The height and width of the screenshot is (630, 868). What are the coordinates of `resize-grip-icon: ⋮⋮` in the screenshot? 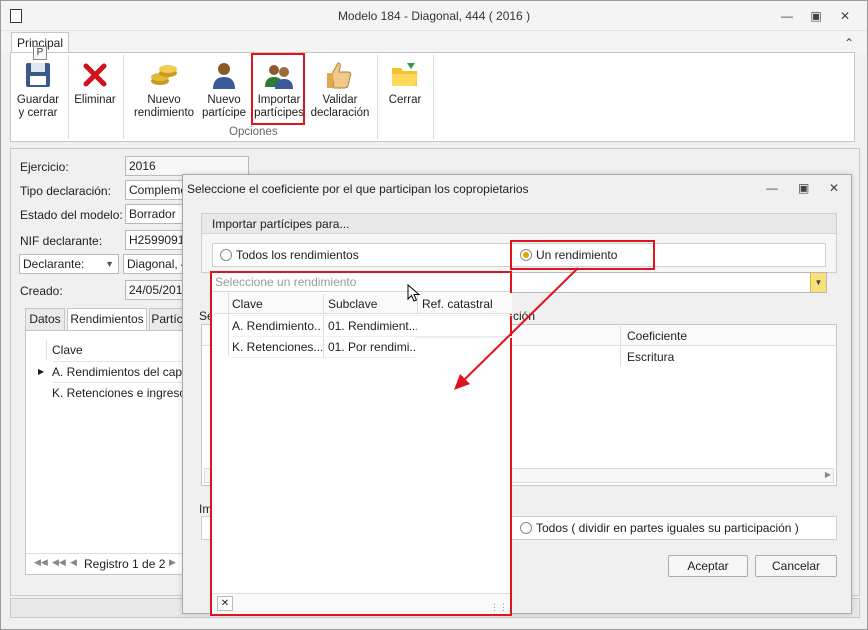 It's located at (499, 607).